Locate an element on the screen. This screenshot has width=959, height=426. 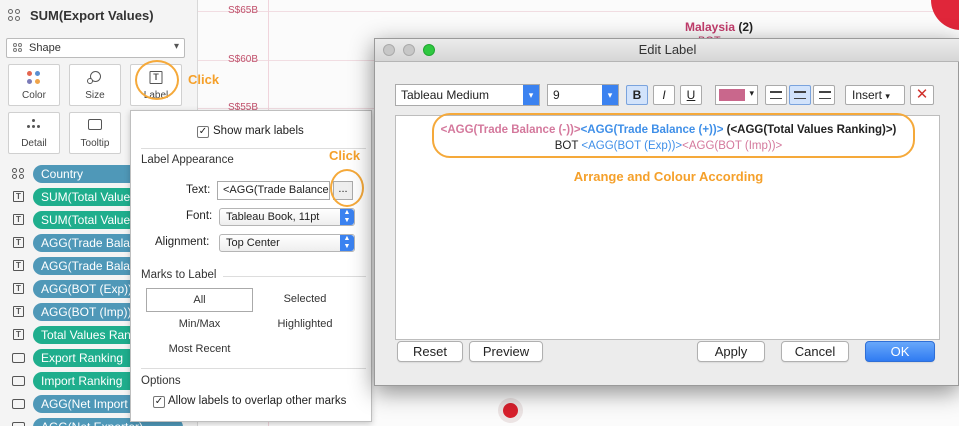
country-rank: (2) is located at coordinates (746, 27).